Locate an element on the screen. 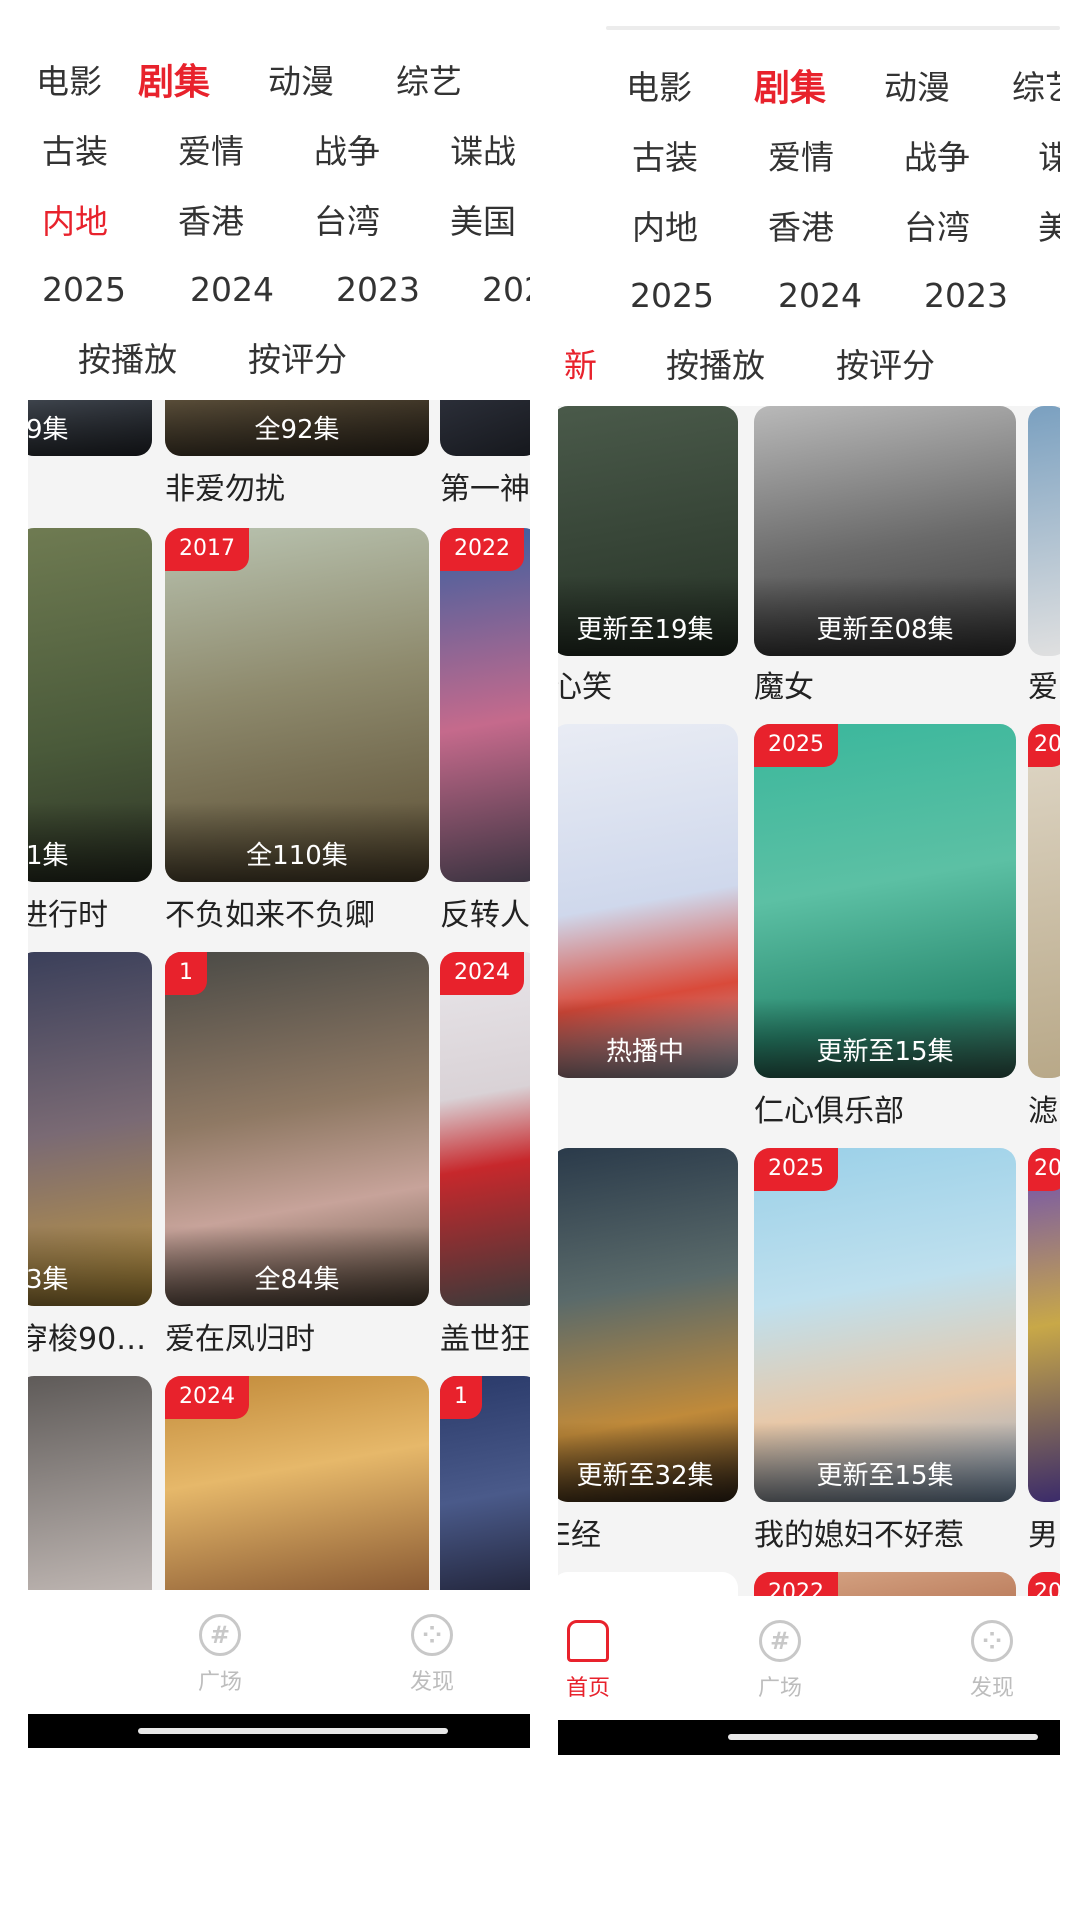 Image resolution: width=1080 pixels, height=1920 pixels. drama-poster: 更新至32集 is located at coordinates (648, 1325).